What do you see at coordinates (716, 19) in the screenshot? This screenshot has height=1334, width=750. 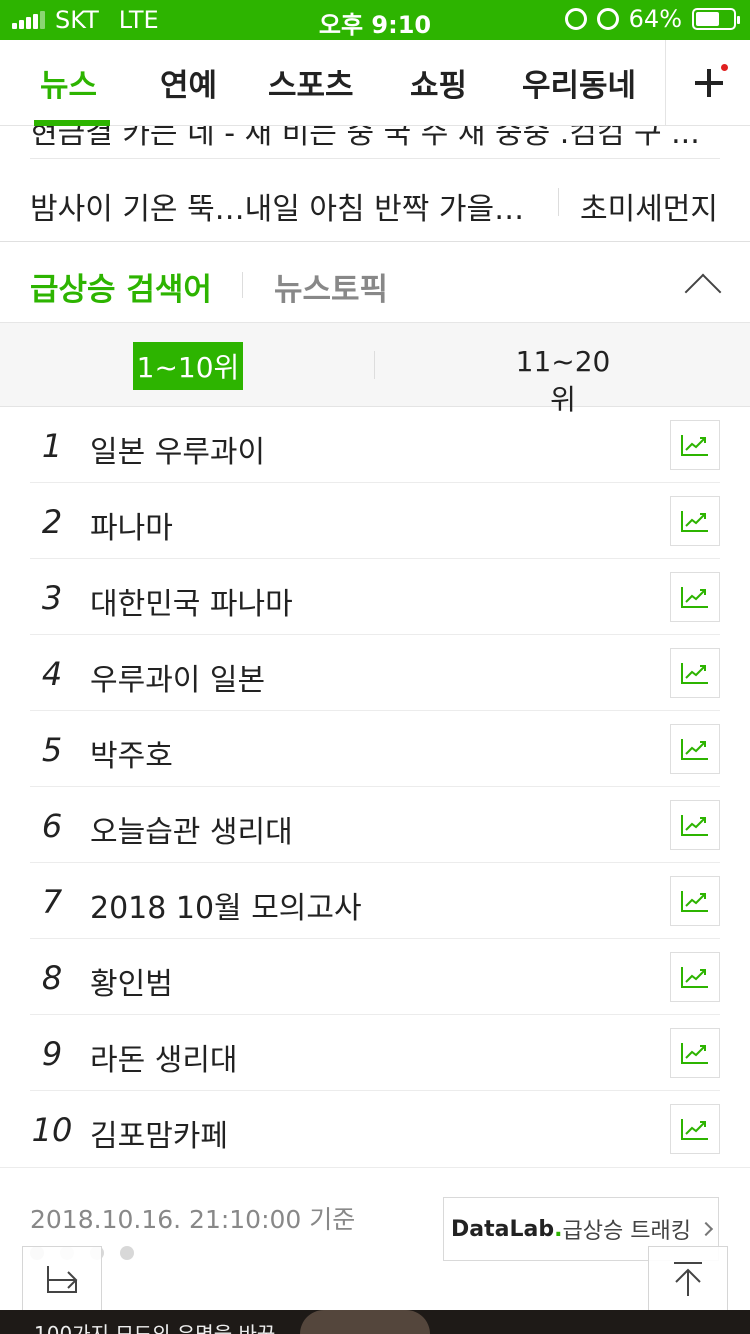 I see `battery-icon` at bounding box center [716, 19].